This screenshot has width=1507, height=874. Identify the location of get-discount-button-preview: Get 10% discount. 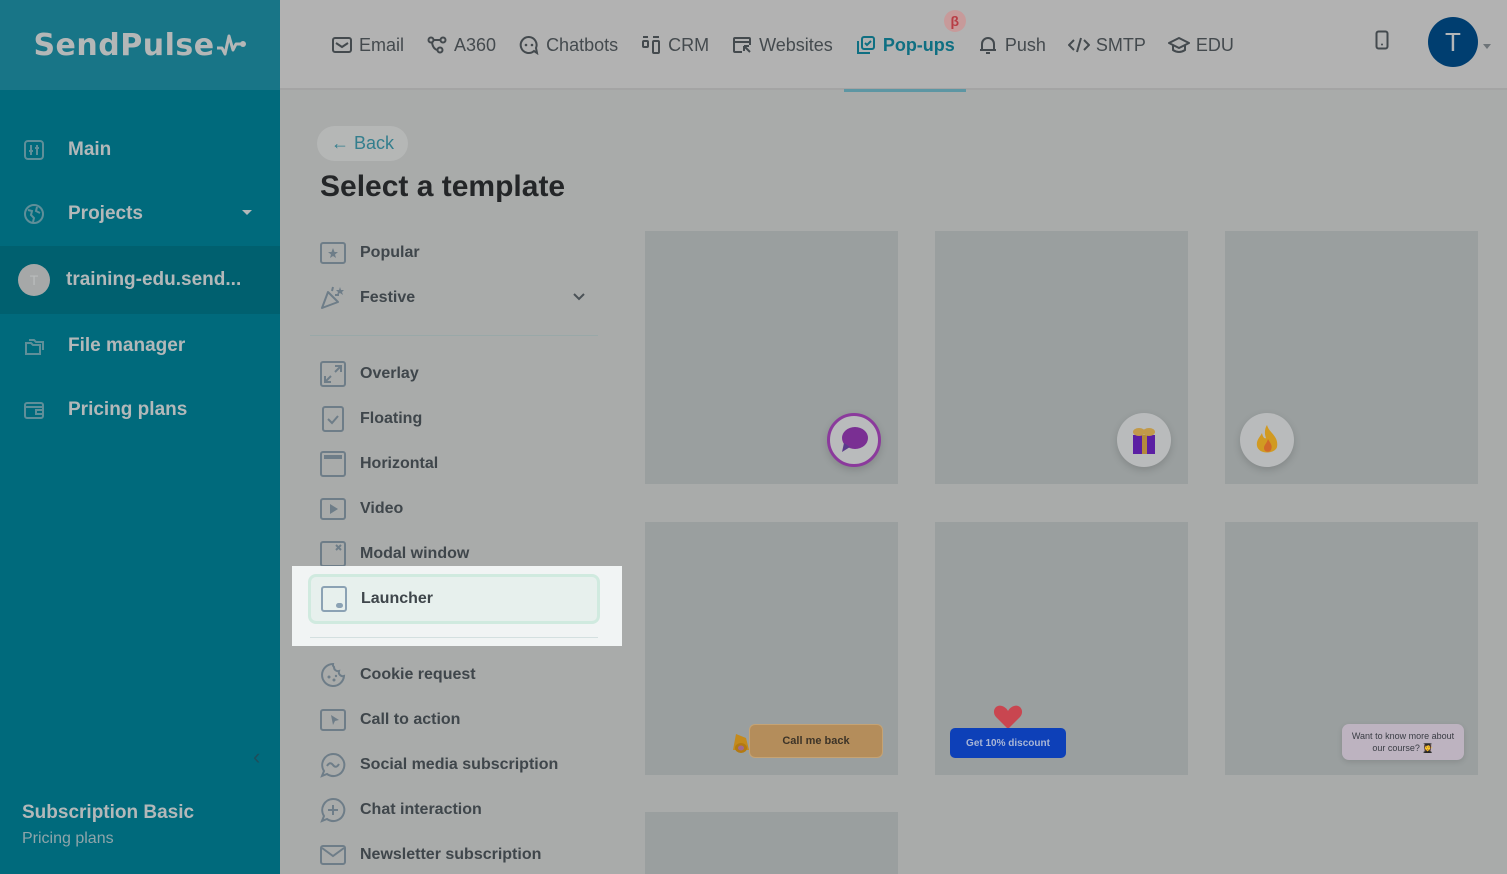
(1008, 743).